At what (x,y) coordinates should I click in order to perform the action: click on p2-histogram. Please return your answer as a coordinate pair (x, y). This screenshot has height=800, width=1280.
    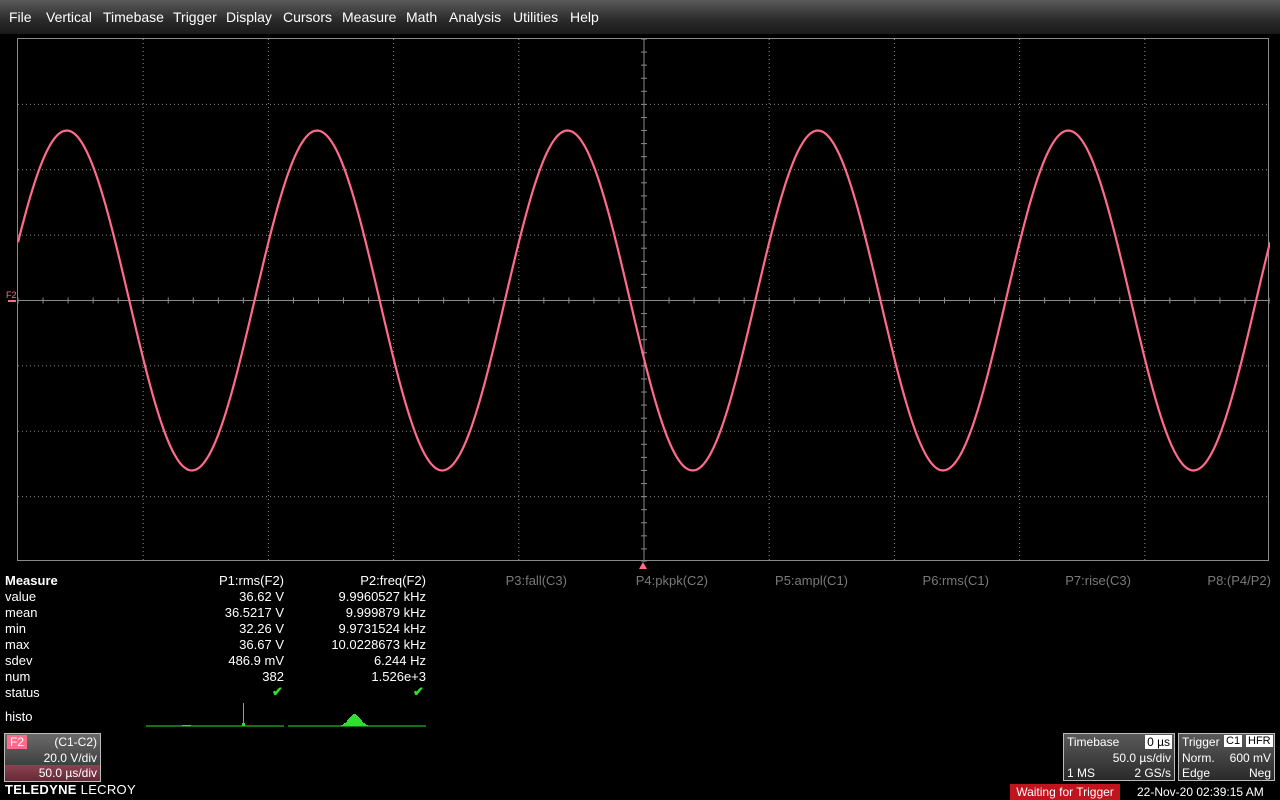
    Looking at the image, I should click on (357, 712).